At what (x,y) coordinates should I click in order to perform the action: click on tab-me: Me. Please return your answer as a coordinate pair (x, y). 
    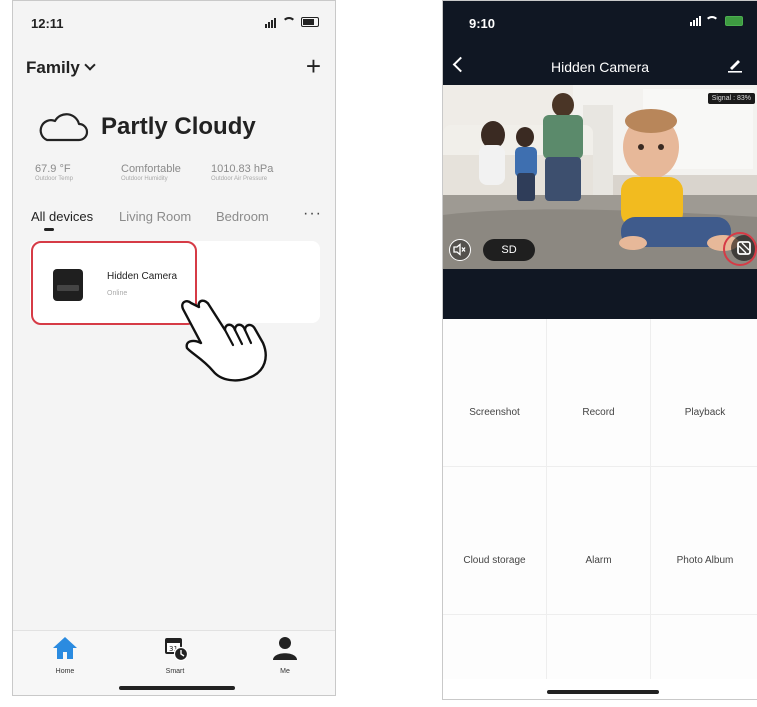
    Looking at the image, I should click on (285, 655).